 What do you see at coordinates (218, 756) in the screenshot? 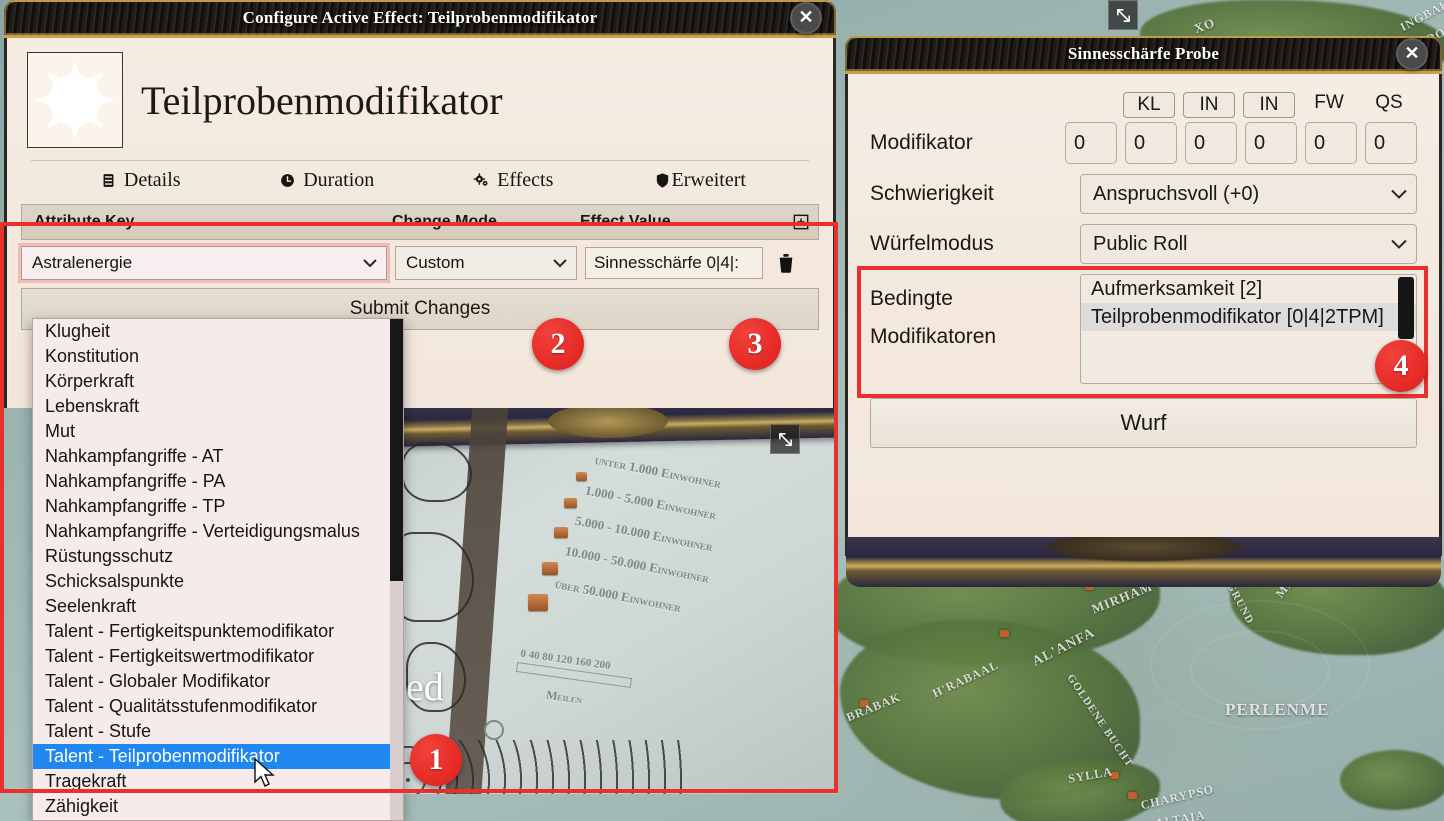
I see `dropdown-option: Talent - Teilprobenmodifikator` at bounding box center [218, 756].